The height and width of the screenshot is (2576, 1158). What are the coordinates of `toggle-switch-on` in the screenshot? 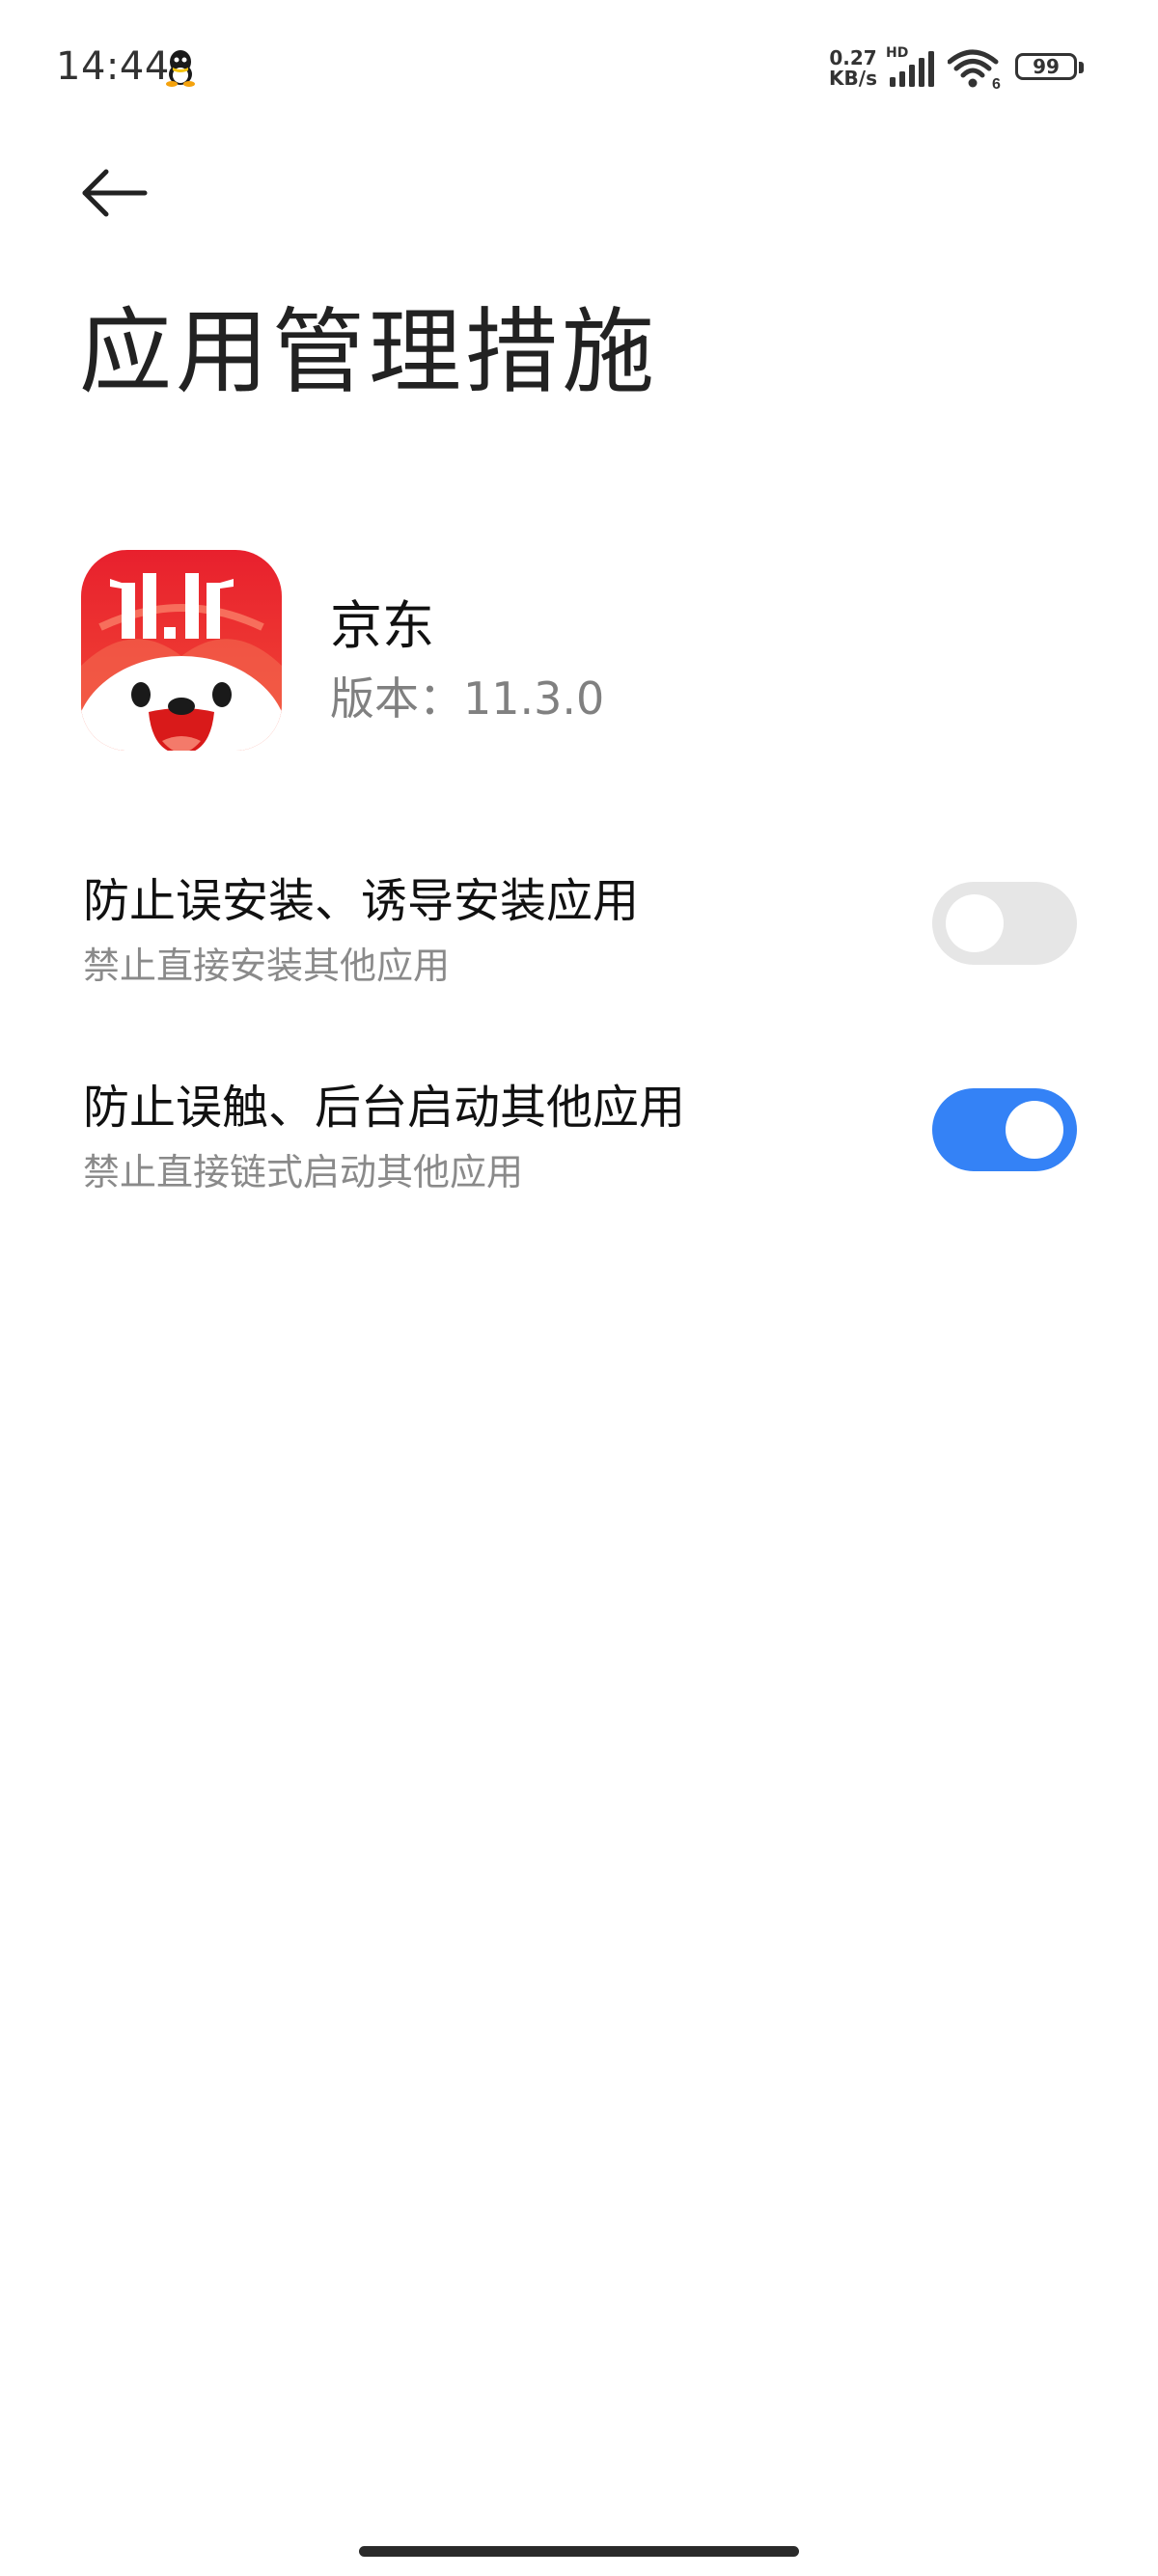 It's located at (1004, 1129).